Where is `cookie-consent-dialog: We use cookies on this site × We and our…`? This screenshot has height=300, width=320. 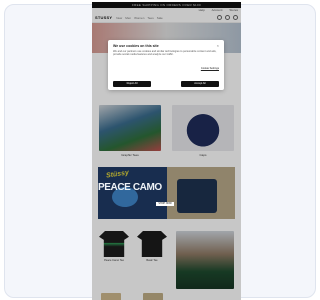 cookie-consent-dialog: We use cookies on this site × We and our… is located at coordinates (166, 65).